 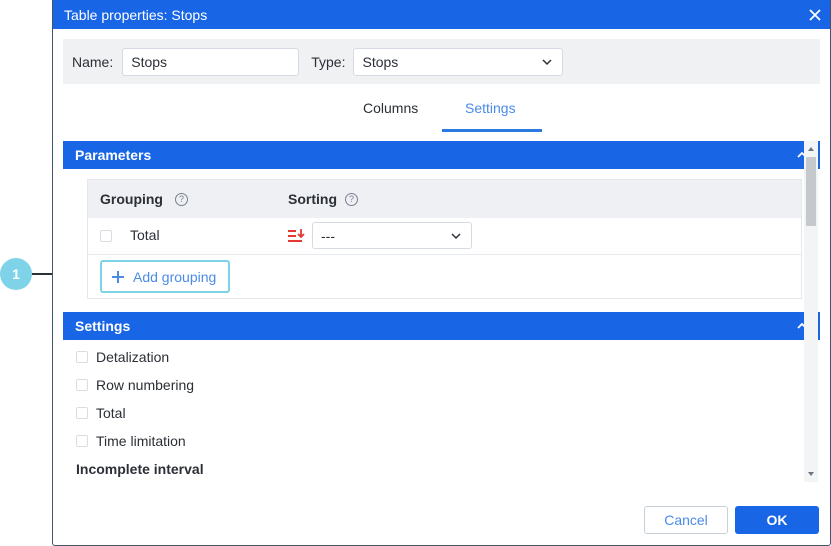 What do you see at coordinates (211, 61) in the screenshot?
I see `name-input: Stops` at bounding box center [211, 61].